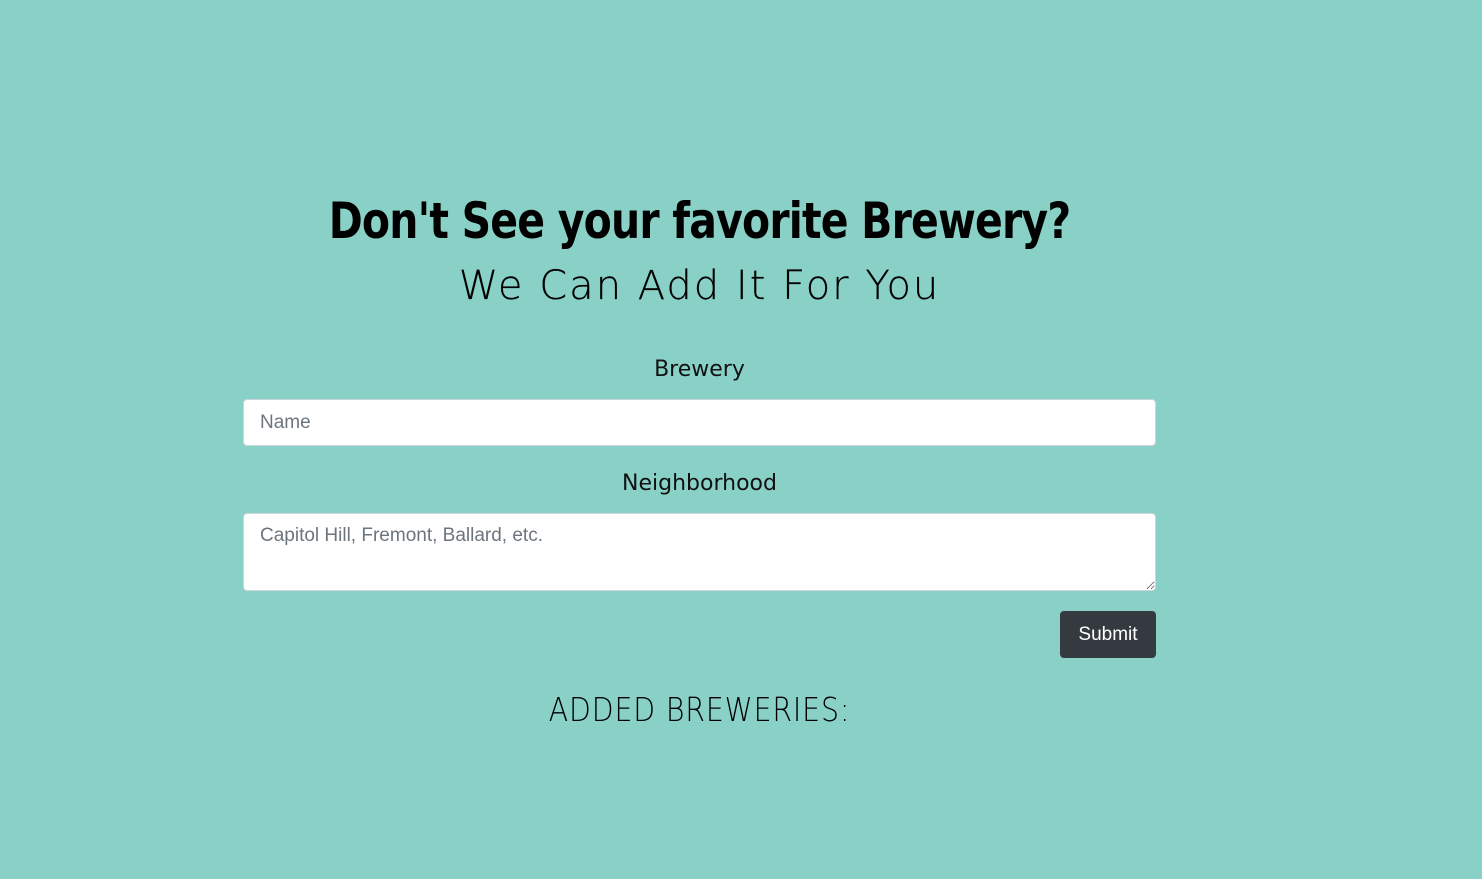 The height and width of the screenshot is (879, 1482). Describe the element at coordinates (699, 369) in the screenshot. I see `brewery-label: Brewery` at that location.